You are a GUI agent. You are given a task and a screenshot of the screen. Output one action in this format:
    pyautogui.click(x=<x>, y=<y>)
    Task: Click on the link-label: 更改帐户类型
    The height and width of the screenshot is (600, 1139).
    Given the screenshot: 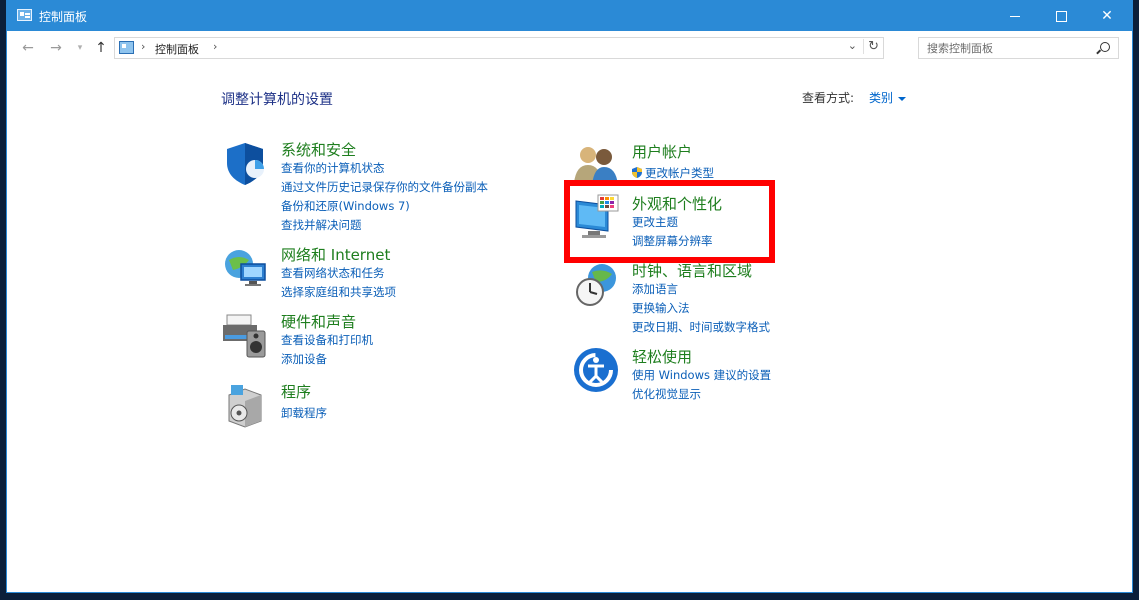 What is the action you would take?
    pyautogui.click(x=679, y=173)
    